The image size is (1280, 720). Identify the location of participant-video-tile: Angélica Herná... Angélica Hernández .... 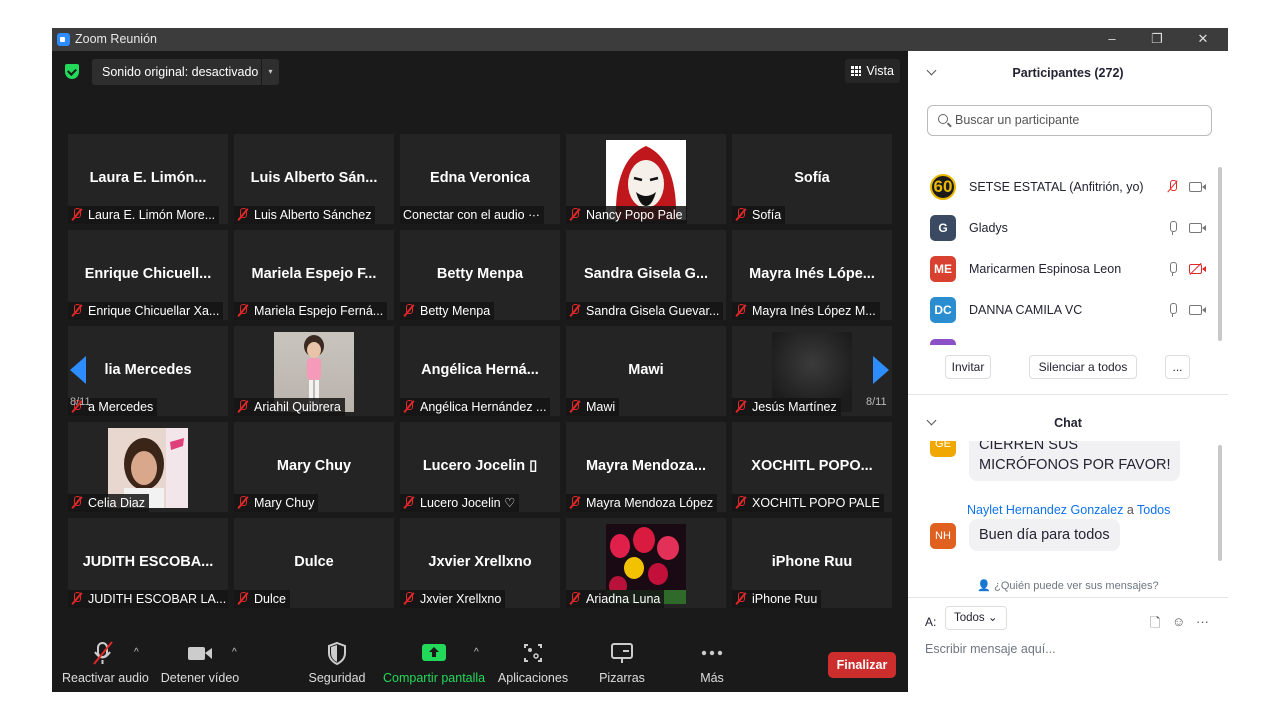
(480, 371).